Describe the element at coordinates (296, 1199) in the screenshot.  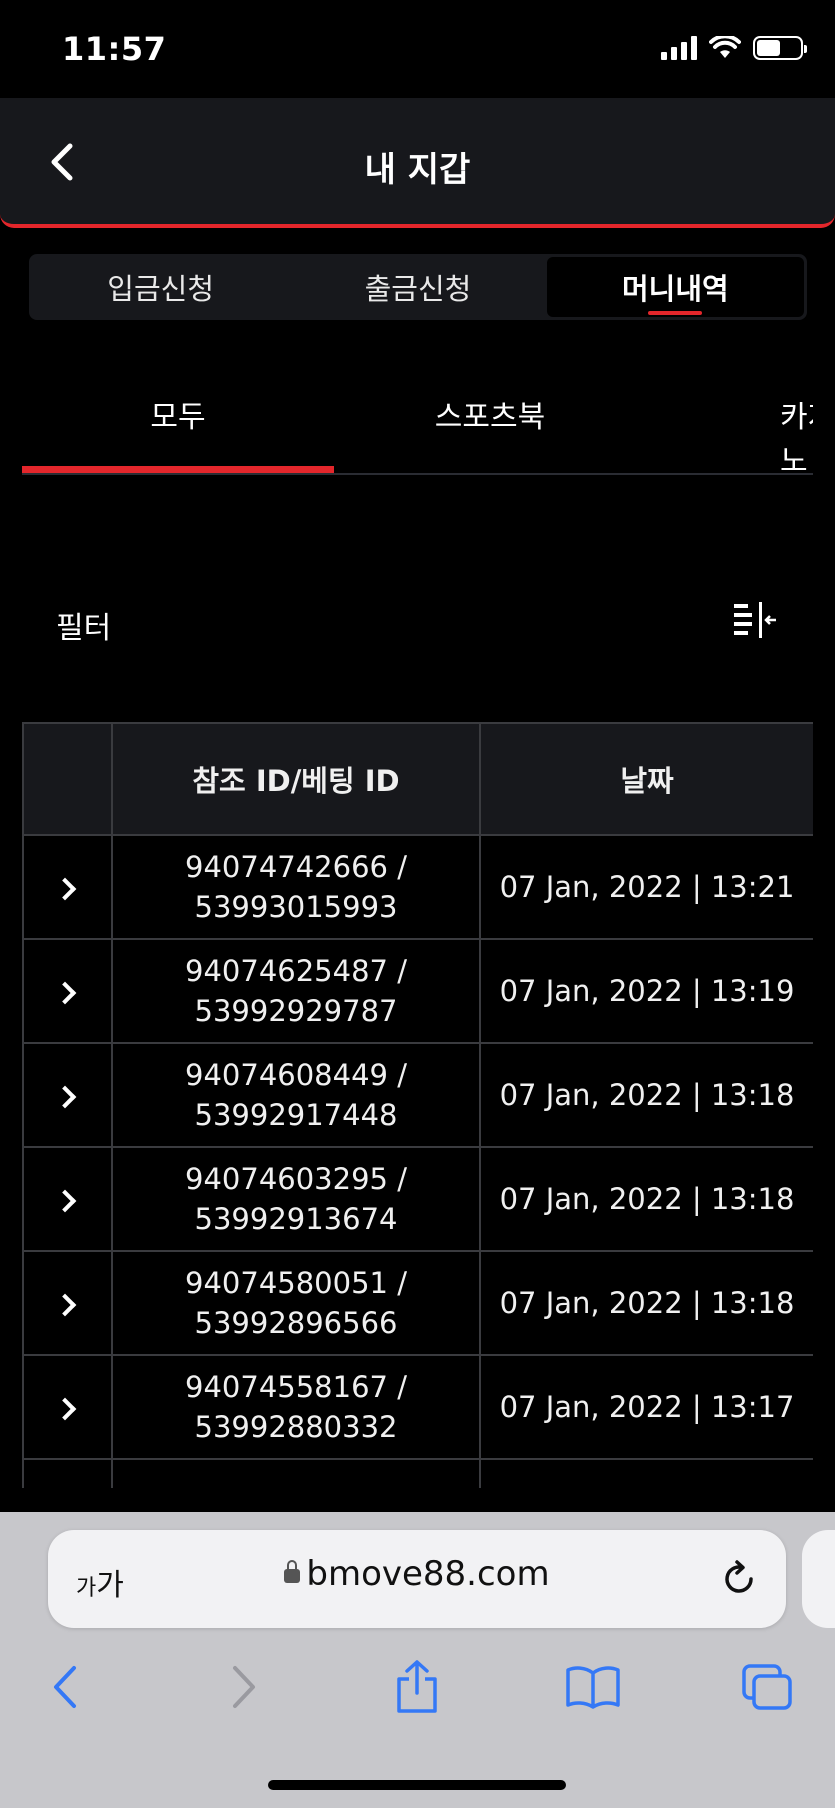
I see `reference-id-cell: 94074603295 / 53992913674` at that location.